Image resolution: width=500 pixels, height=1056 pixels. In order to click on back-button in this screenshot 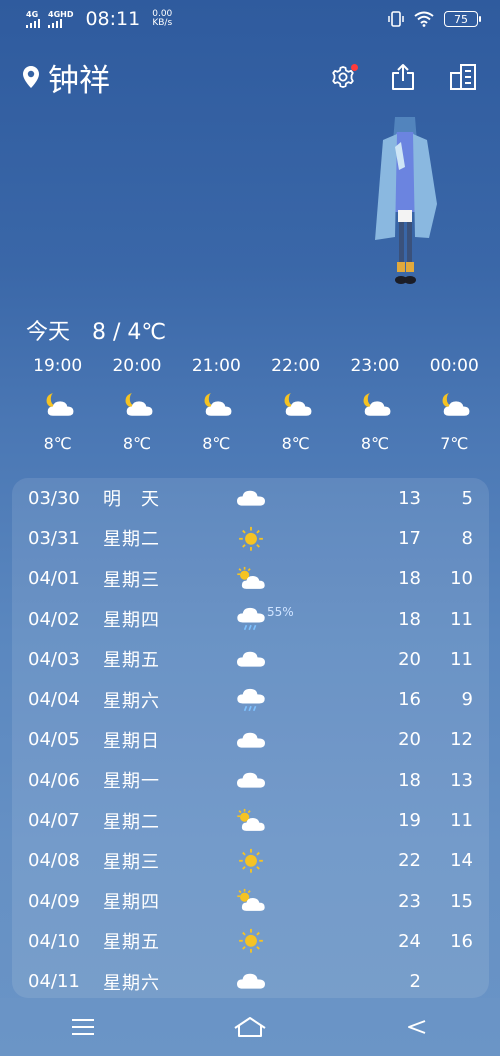, I will do `click(417, 1027)`.